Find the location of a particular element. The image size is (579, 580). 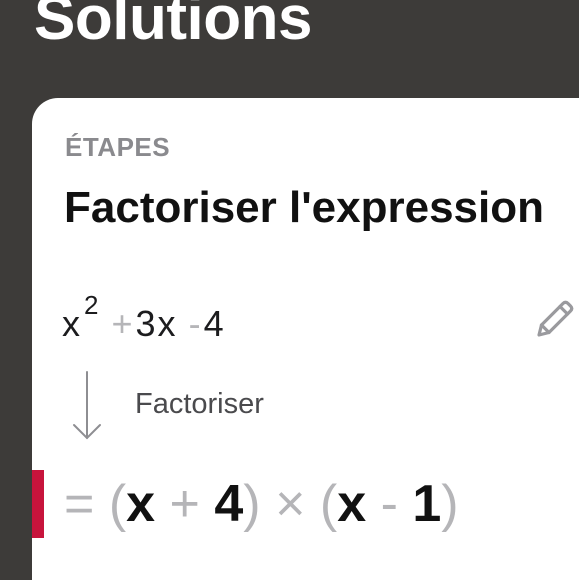

result-minus: - is located at coordinates (389, 504).